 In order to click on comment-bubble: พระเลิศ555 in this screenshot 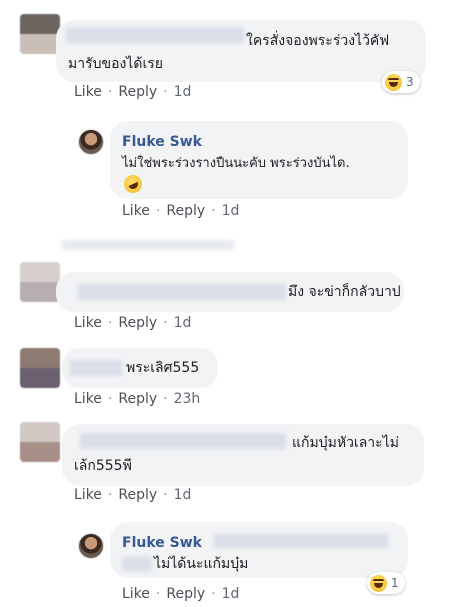, I will do `click(140, 368)`.